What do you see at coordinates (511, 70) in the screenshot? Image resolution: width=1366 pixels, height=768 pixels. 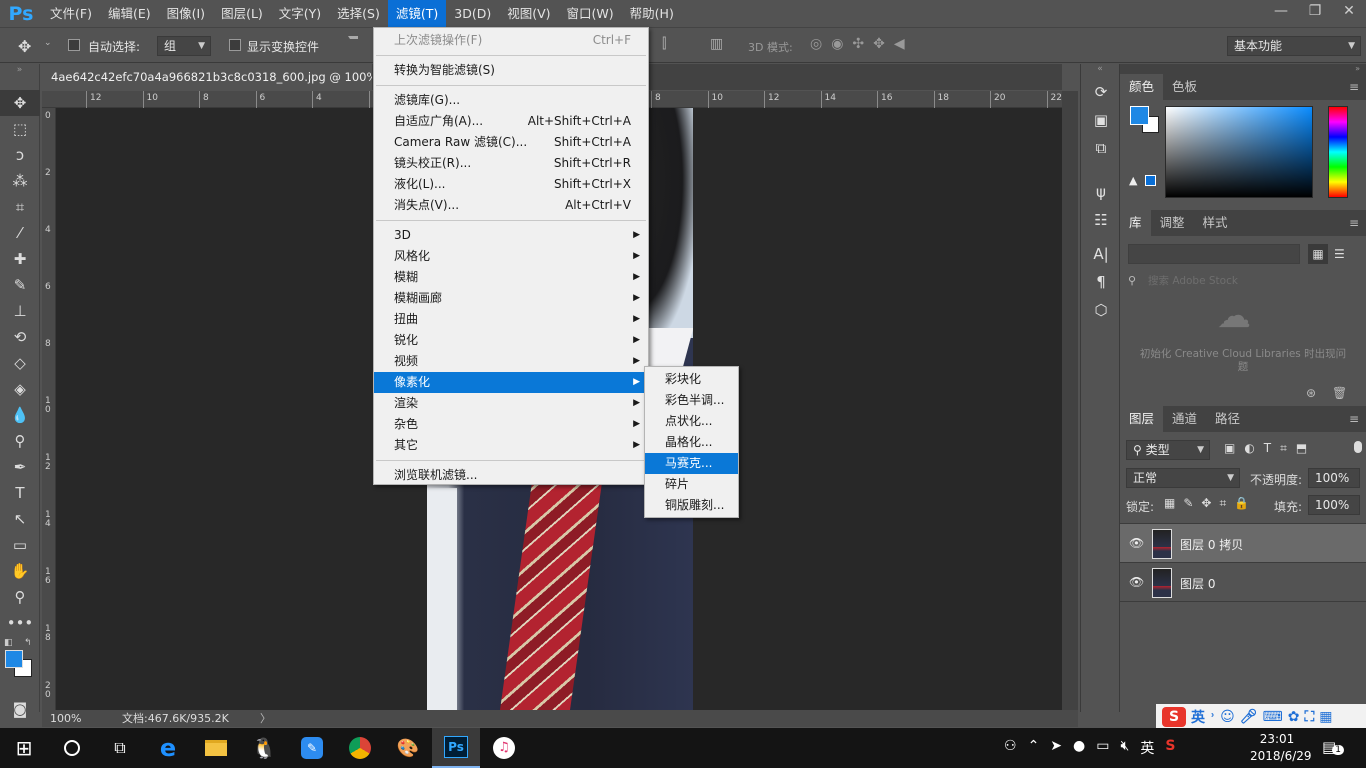 I see `menu-item: 转换为智能滤镜(S)` at bounding box center [511, 70].